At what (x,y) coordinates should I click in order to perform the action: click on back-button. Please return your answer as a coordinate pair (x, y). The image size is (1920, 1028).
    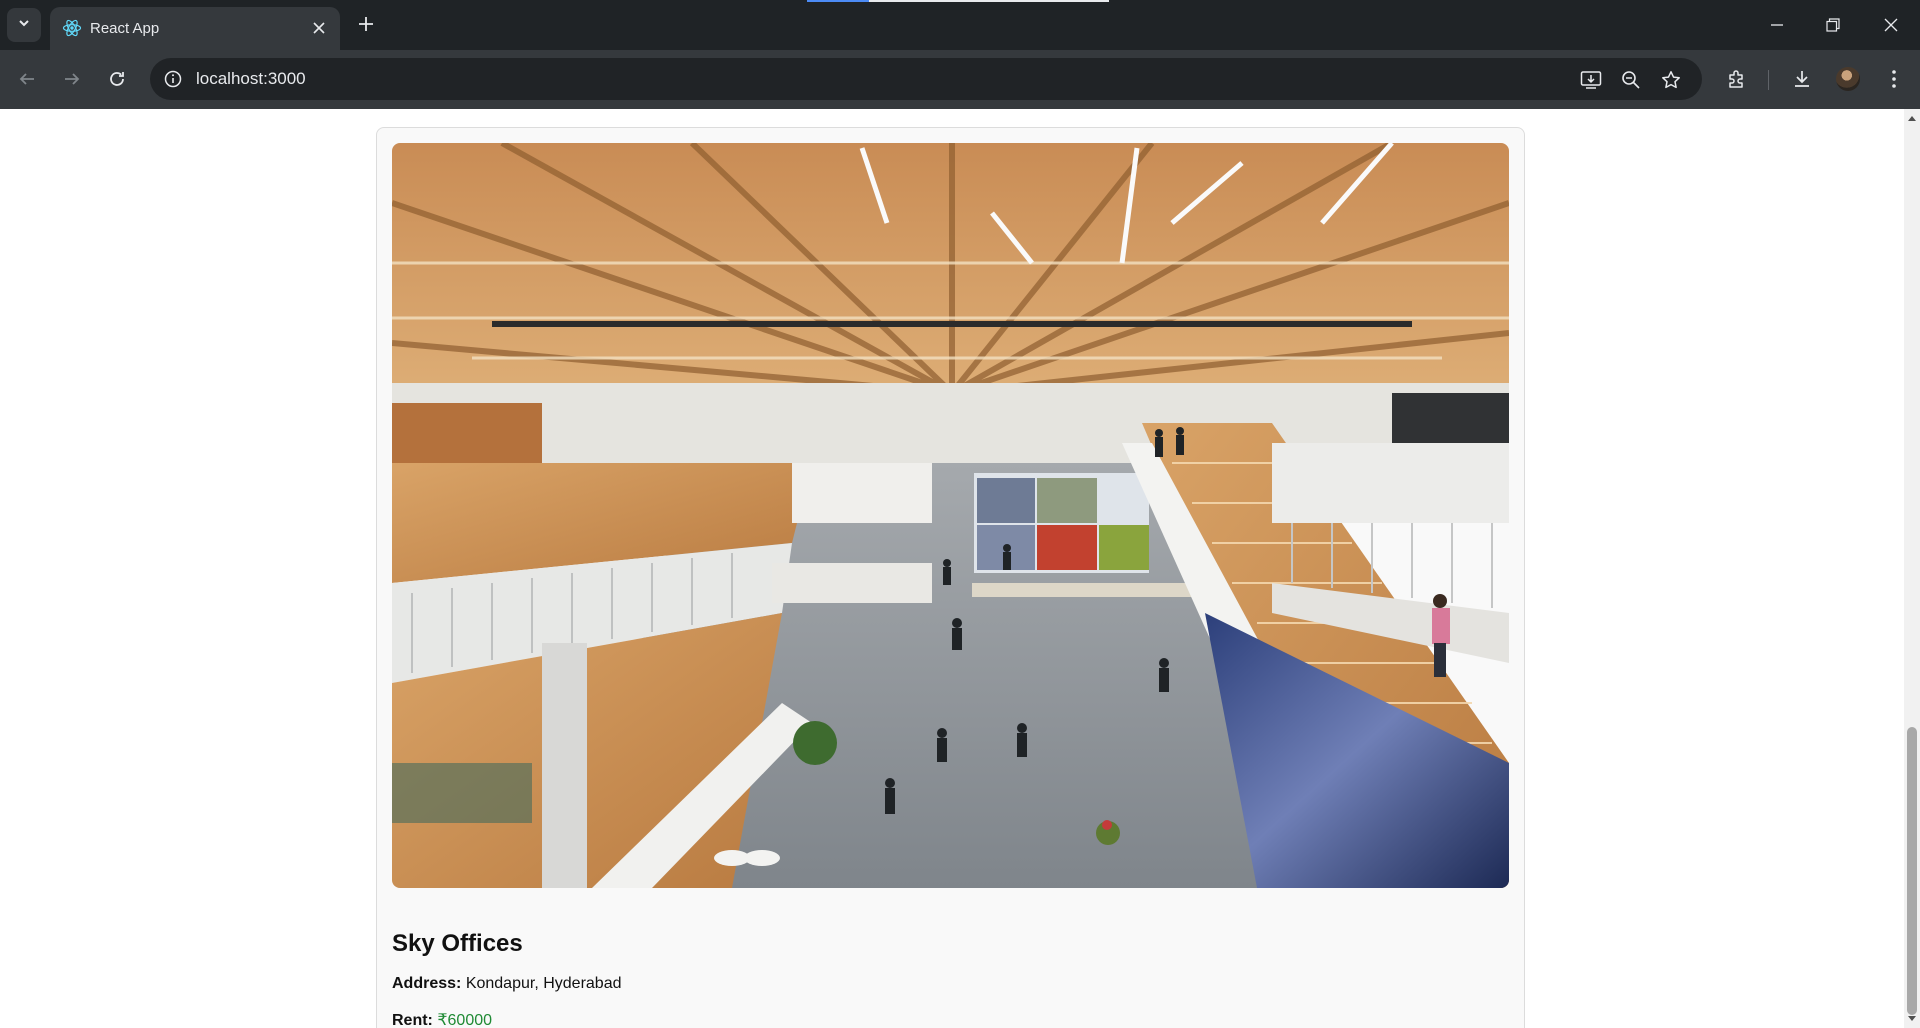
    Looking at the image, I should click on (27, 79).